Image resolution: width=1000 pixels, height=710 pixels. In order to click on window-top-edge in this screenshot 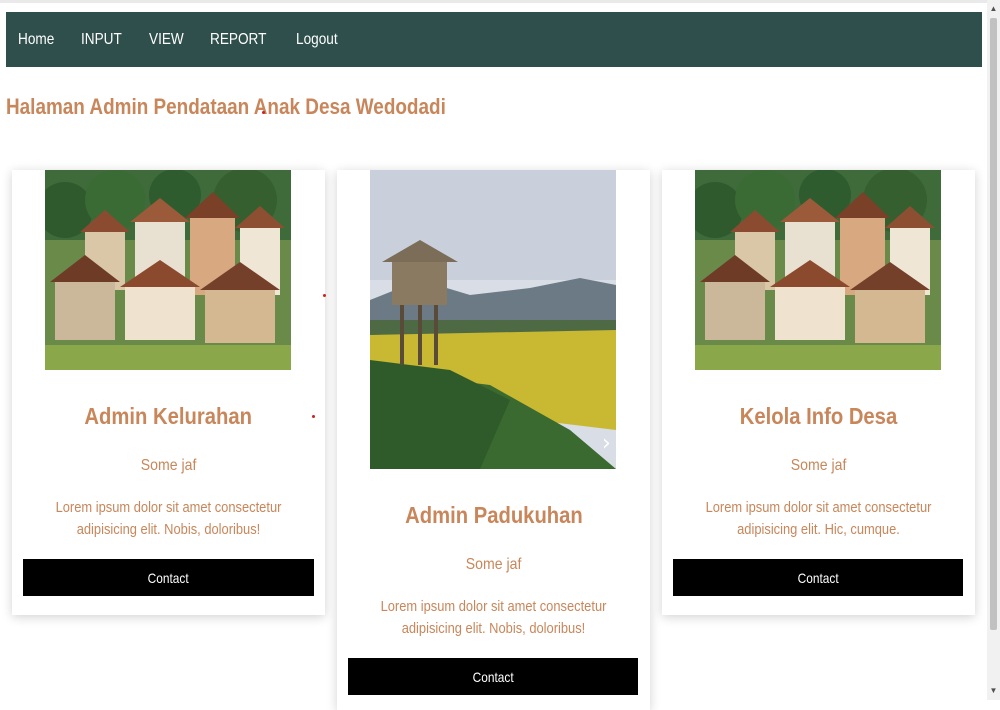, I will do `click(500, 1)`.